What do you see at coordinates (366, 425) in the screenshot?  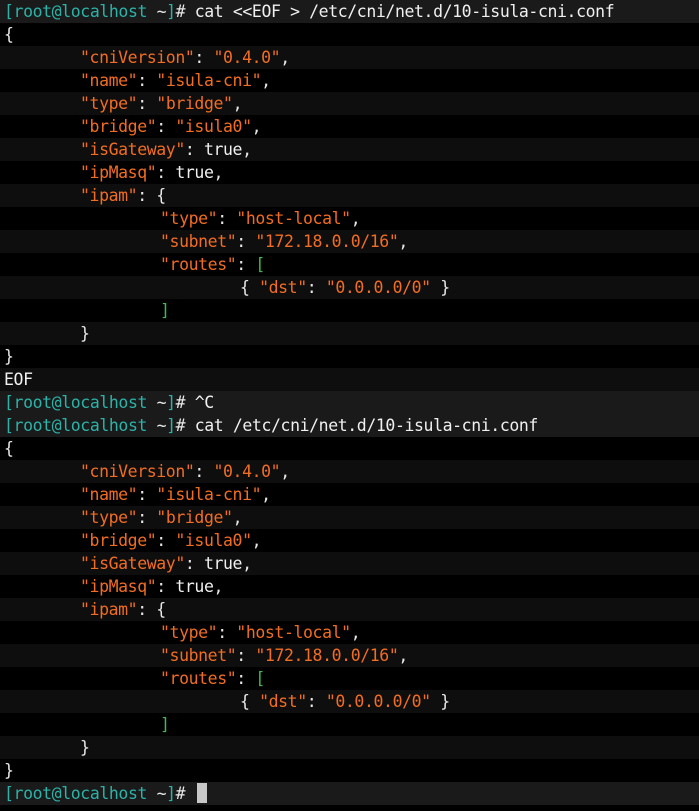 I see `command-text: cat /etc/cni/net.d/10-isula-cni.conf` at bounding box center [366, 425].